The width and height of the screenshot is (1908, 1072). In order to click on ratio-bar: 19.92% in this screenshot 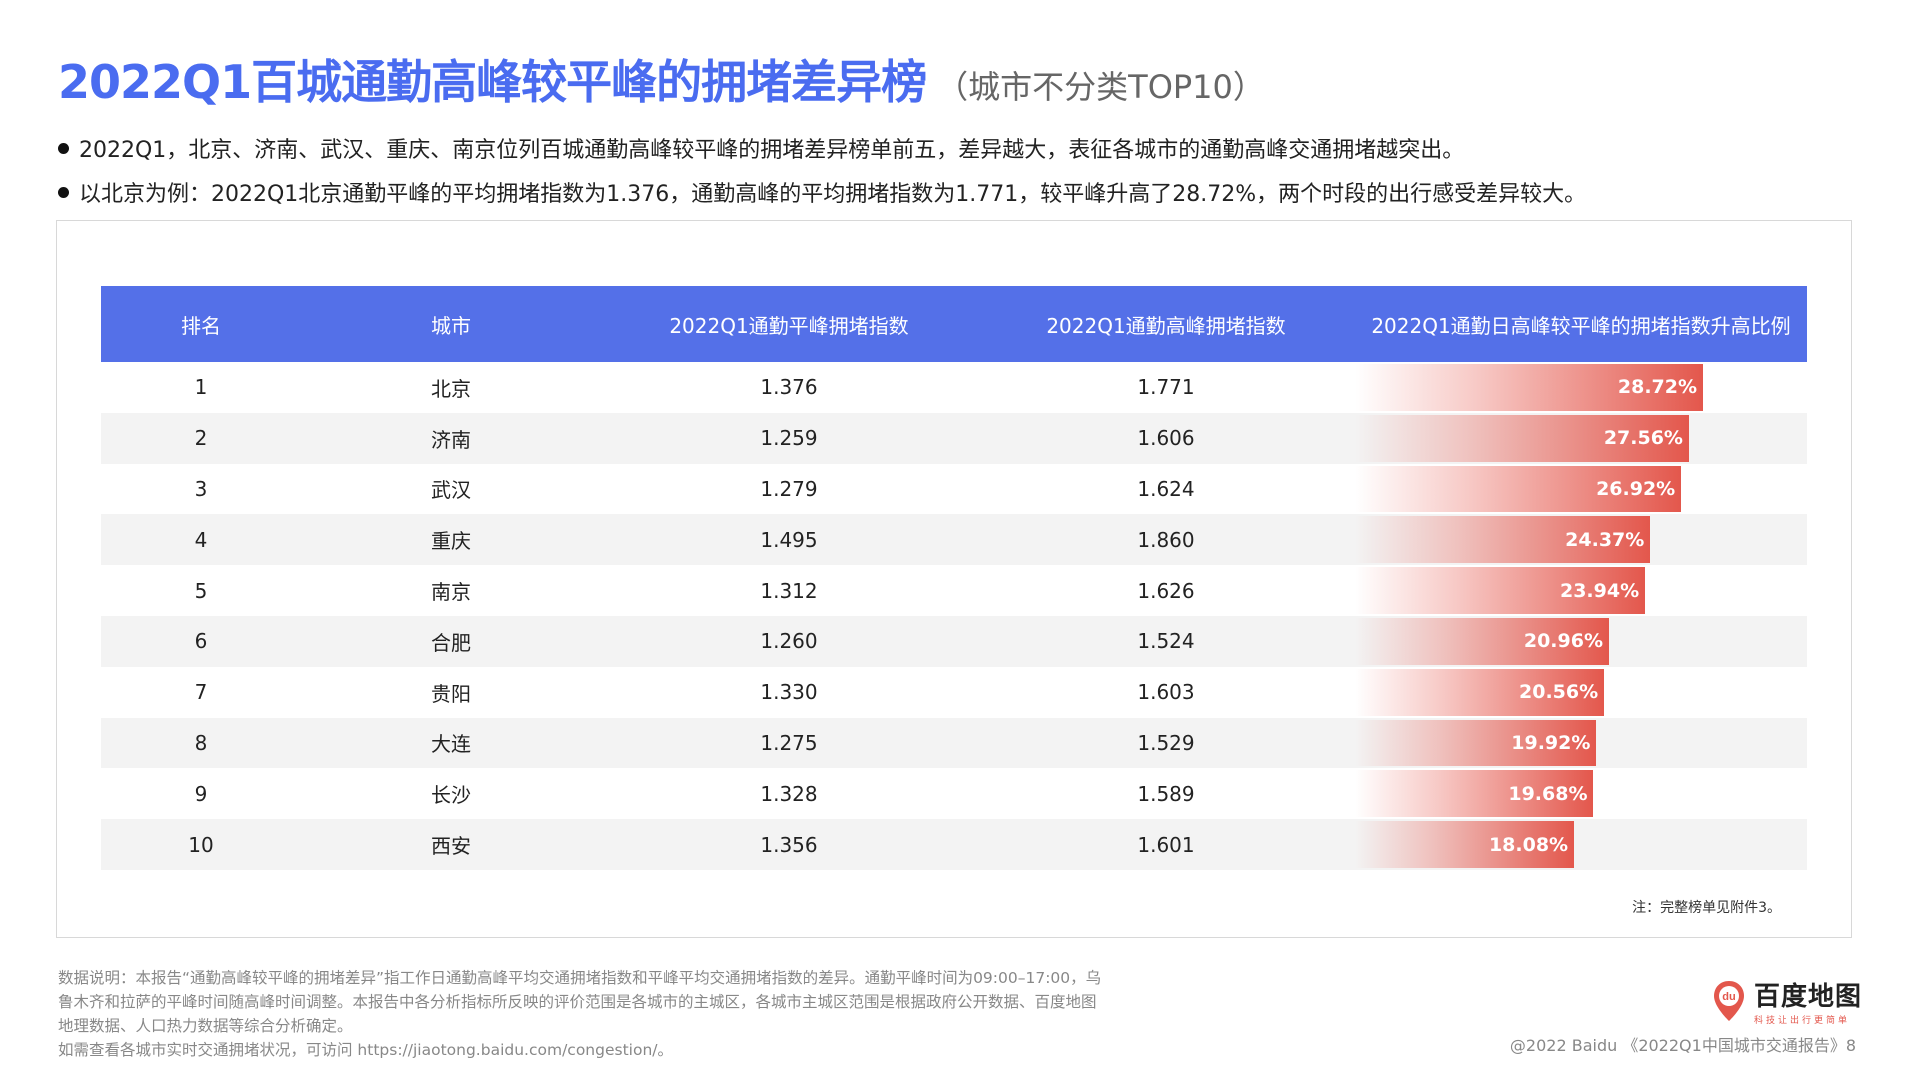, I will do `click(1476, 743)`.